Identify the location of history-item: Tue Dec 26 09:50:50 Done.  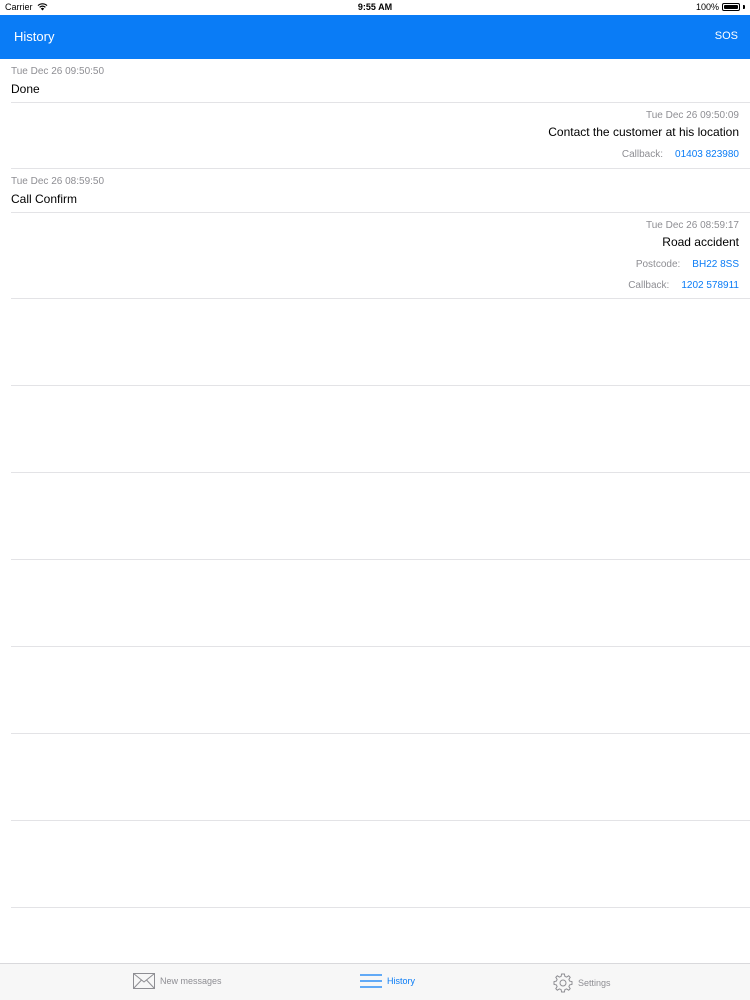
(380, 81).